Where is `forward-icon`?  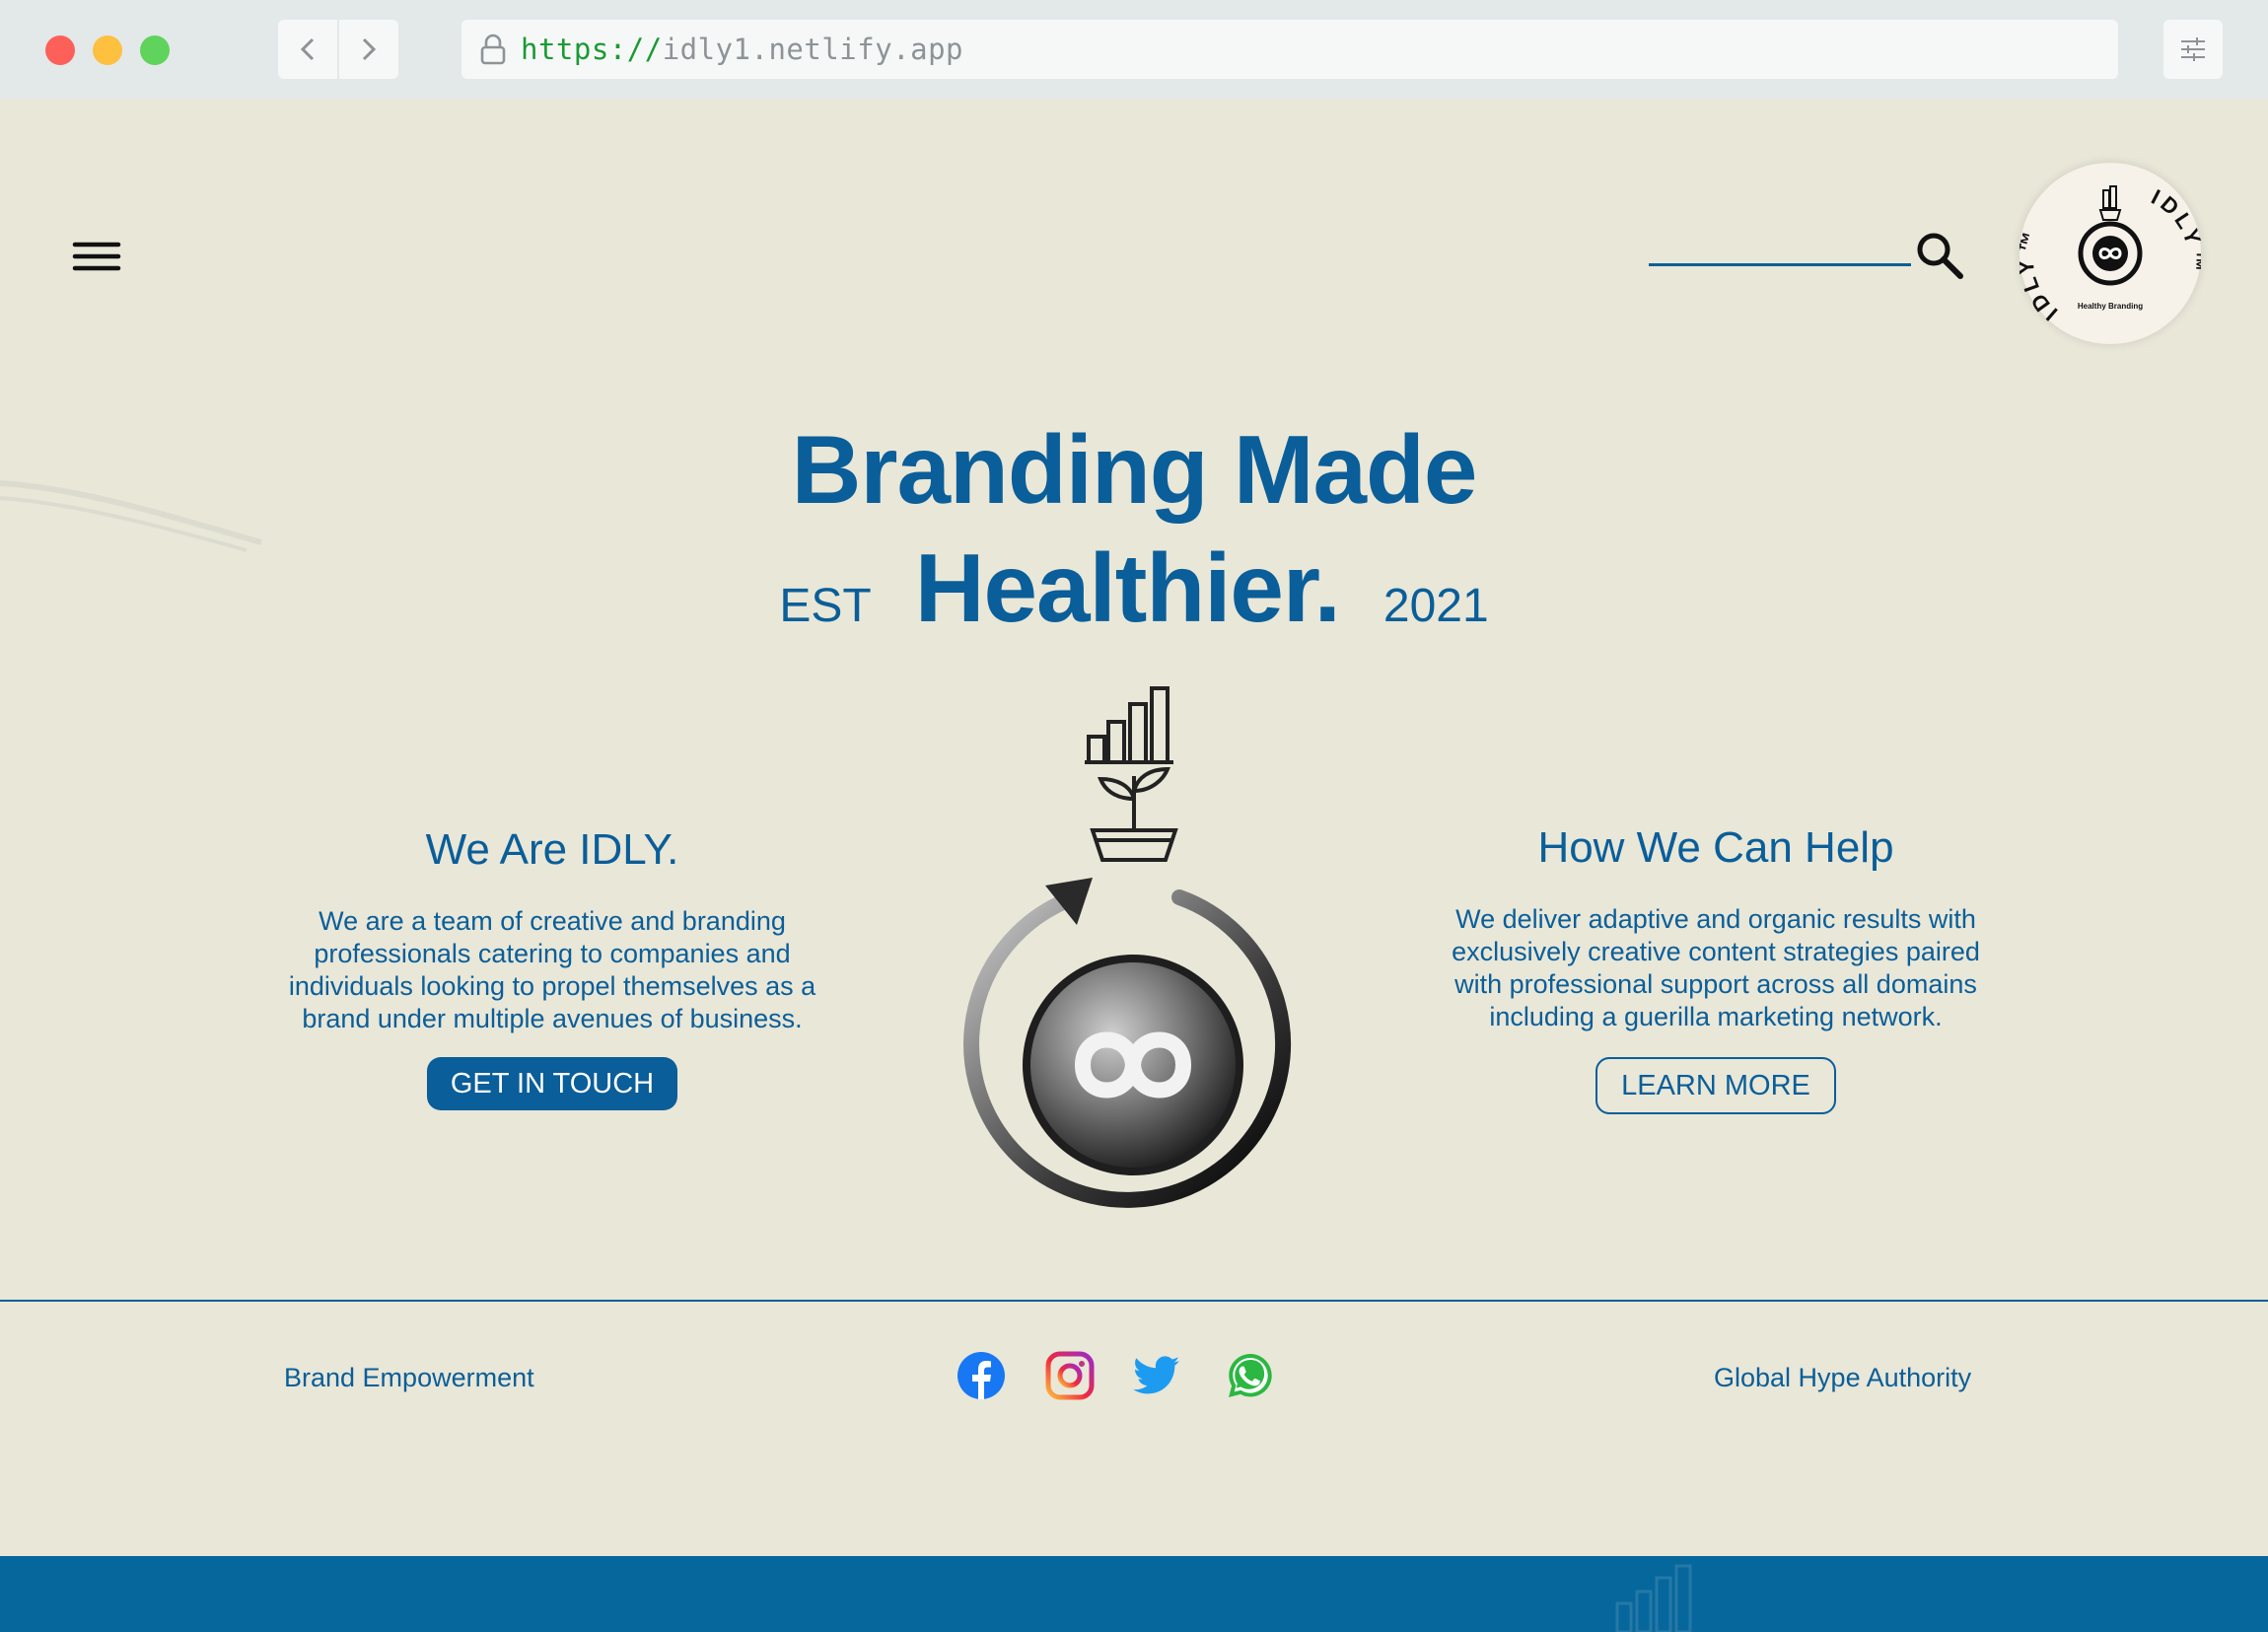
forward-icon is located at coordinates (369, 49).